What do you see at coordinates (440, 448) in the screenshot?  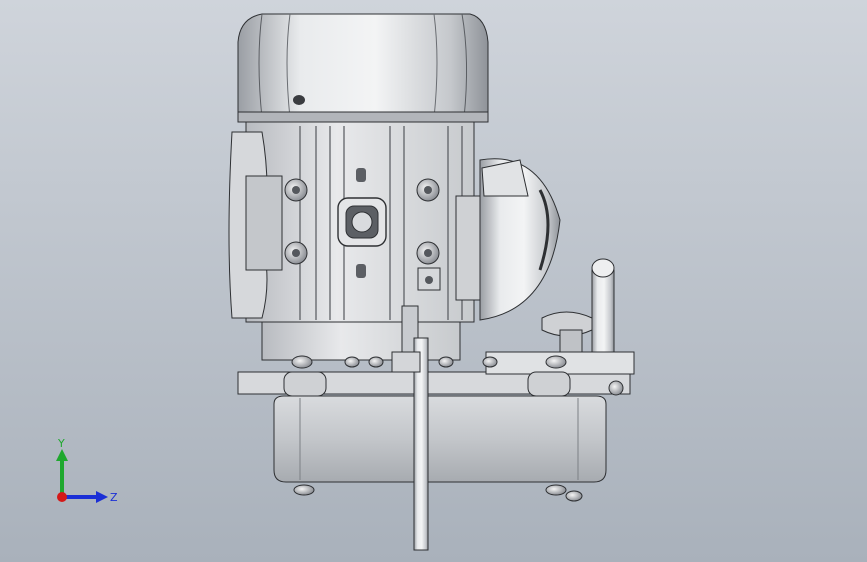 I see `gear-box` at bounding box center [440, 448].